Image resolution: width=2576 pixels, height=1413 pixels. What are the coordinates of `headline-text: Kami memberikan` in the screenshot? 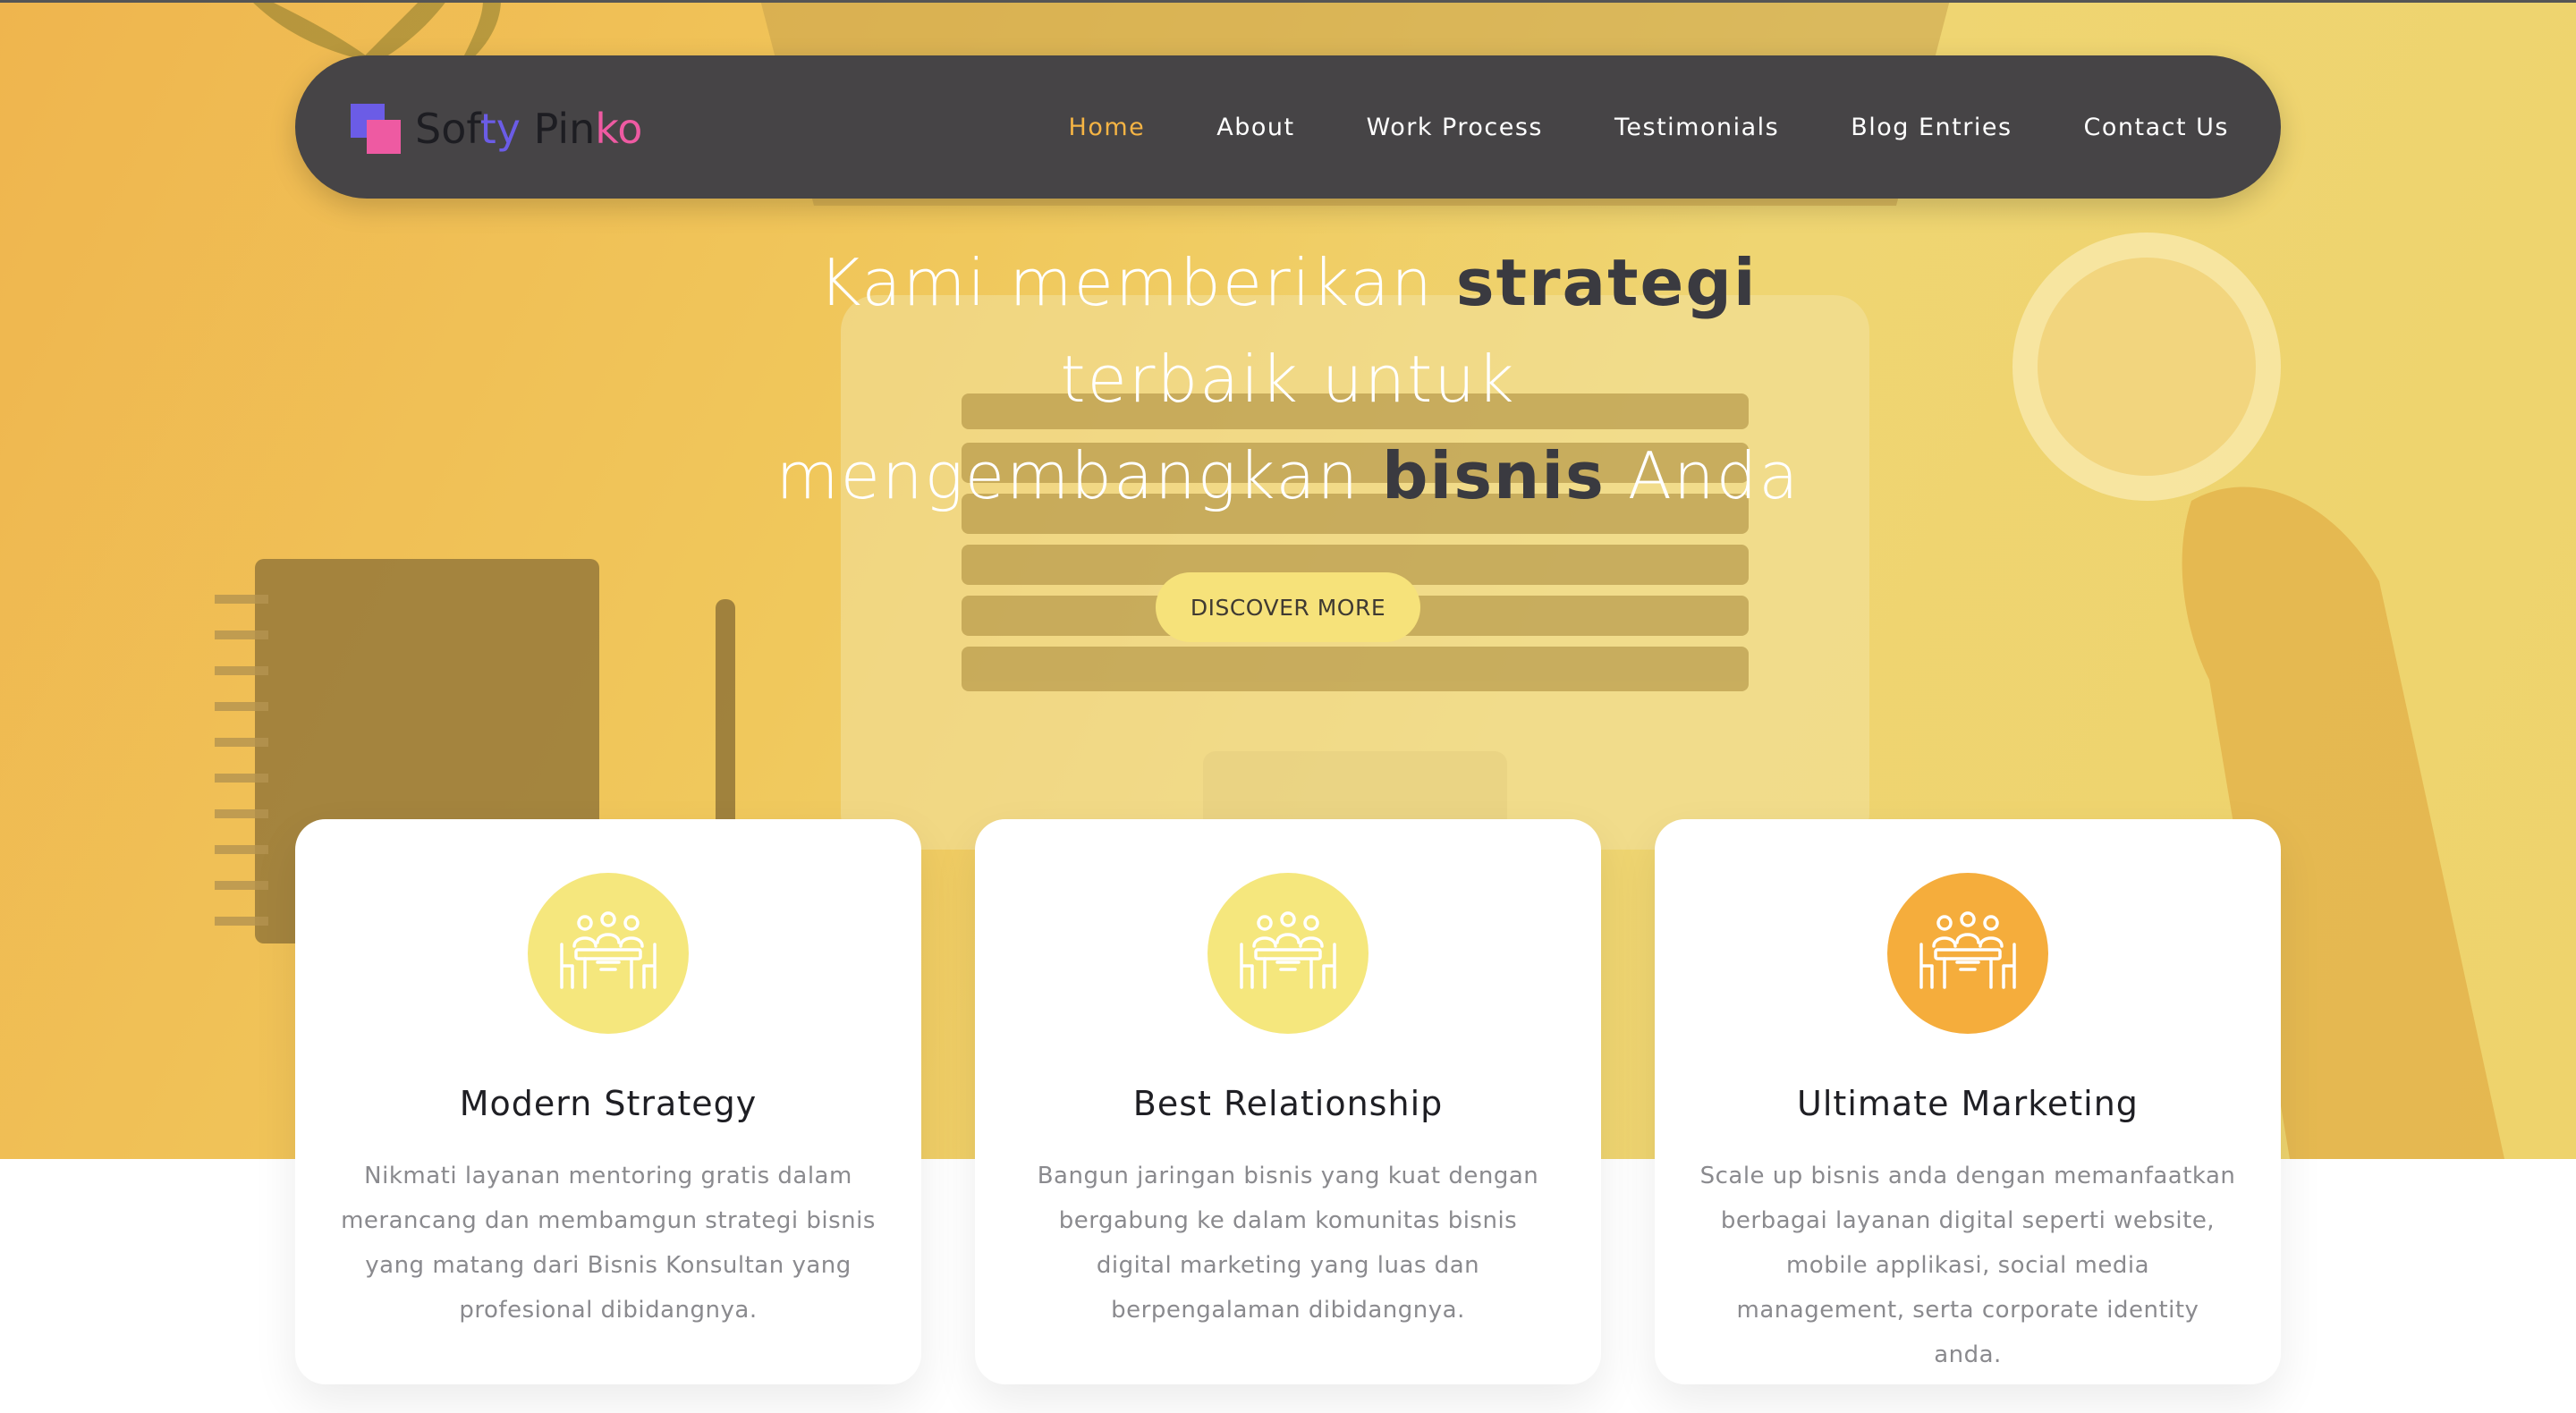 It's located at (1137, 282).